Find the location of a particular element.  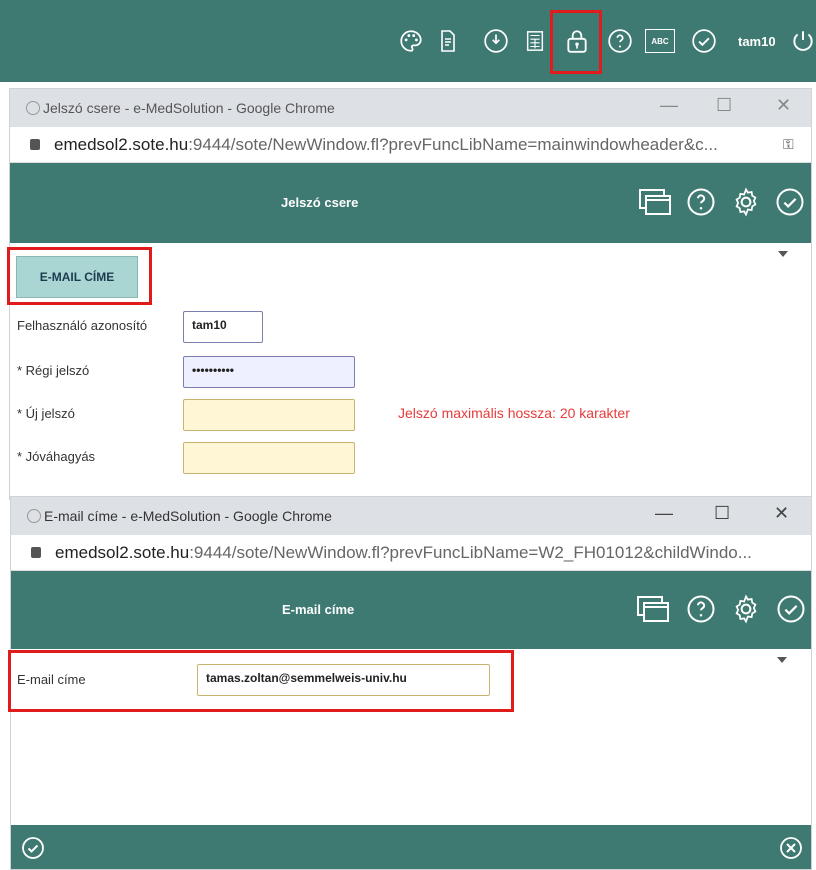

key-icon: ⚿ is located at coordinates (788, 144).